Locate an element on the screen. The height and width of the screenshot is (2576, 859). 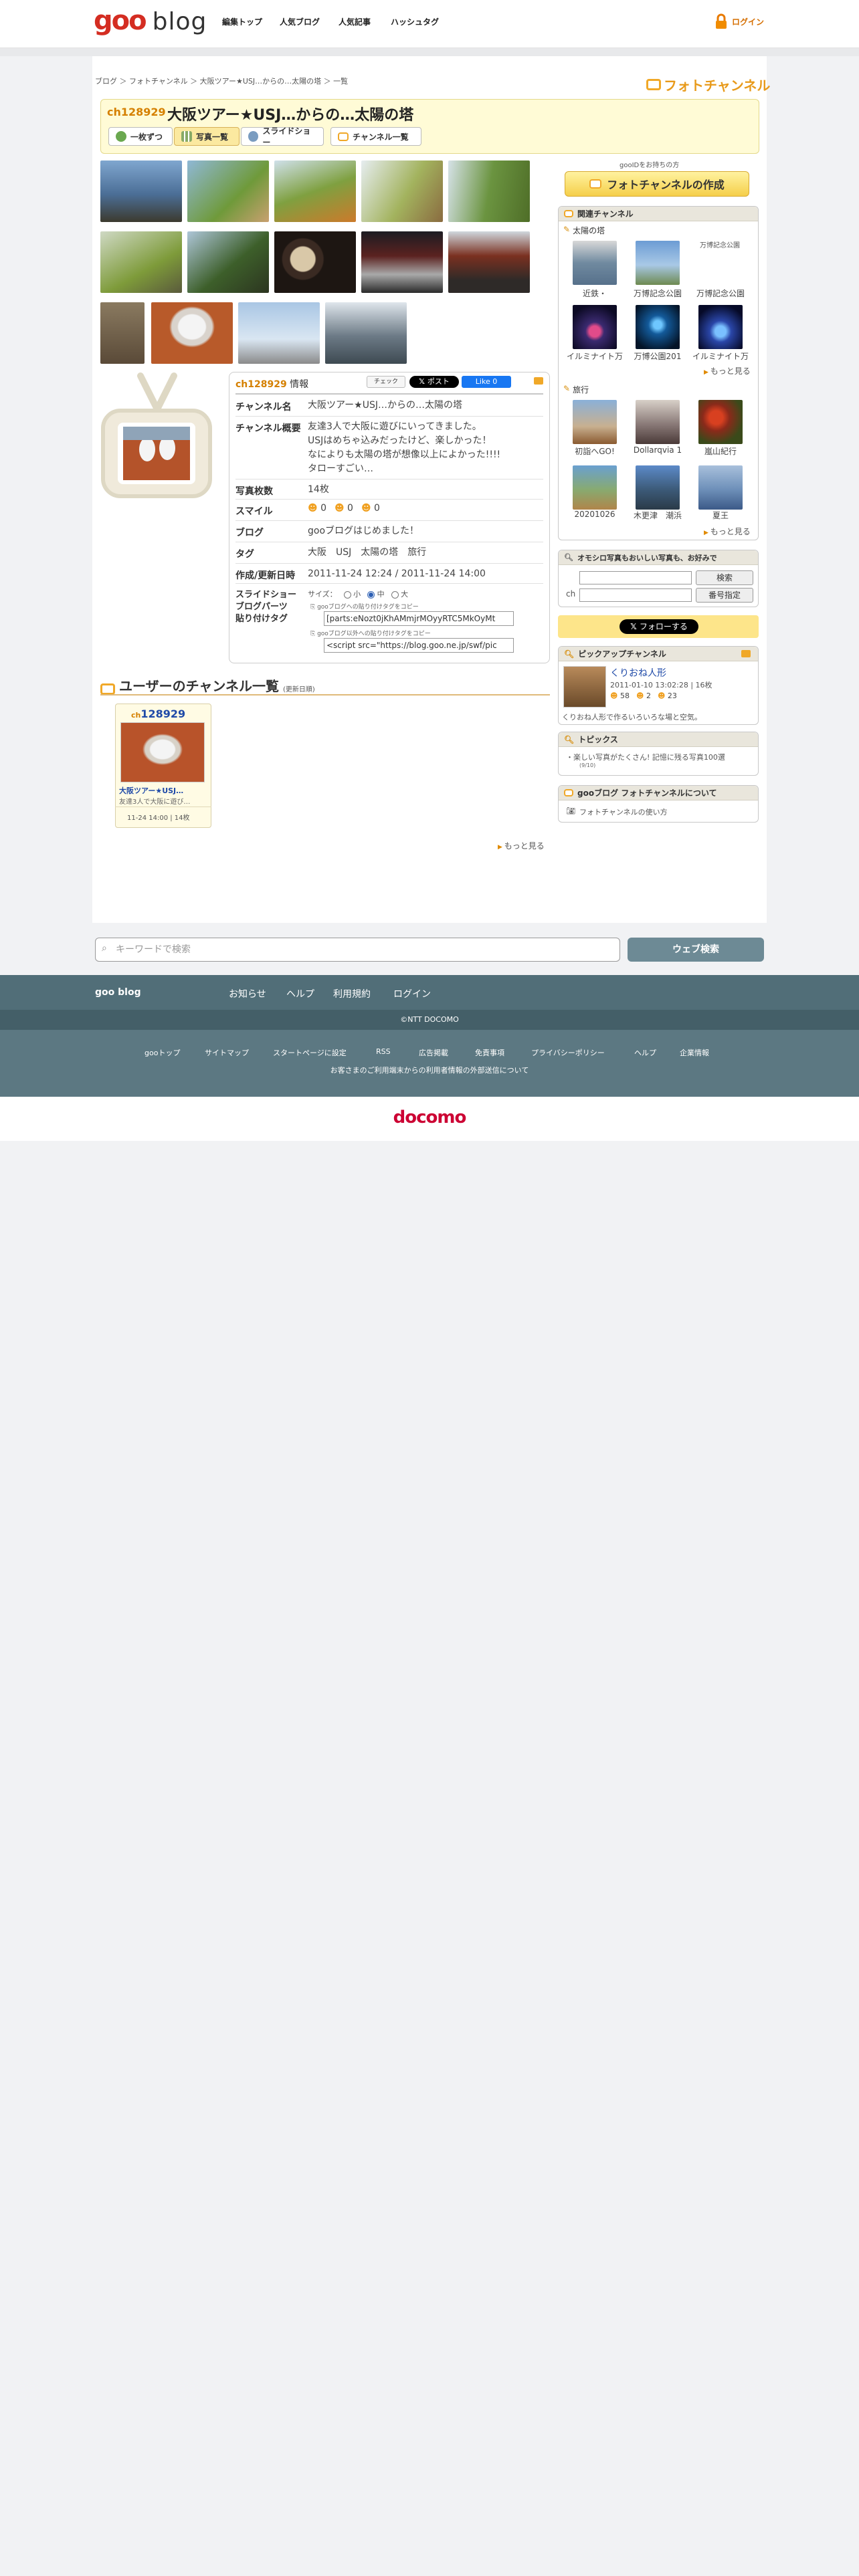
footer-link: RSS is located at coordinates (383, 1051).